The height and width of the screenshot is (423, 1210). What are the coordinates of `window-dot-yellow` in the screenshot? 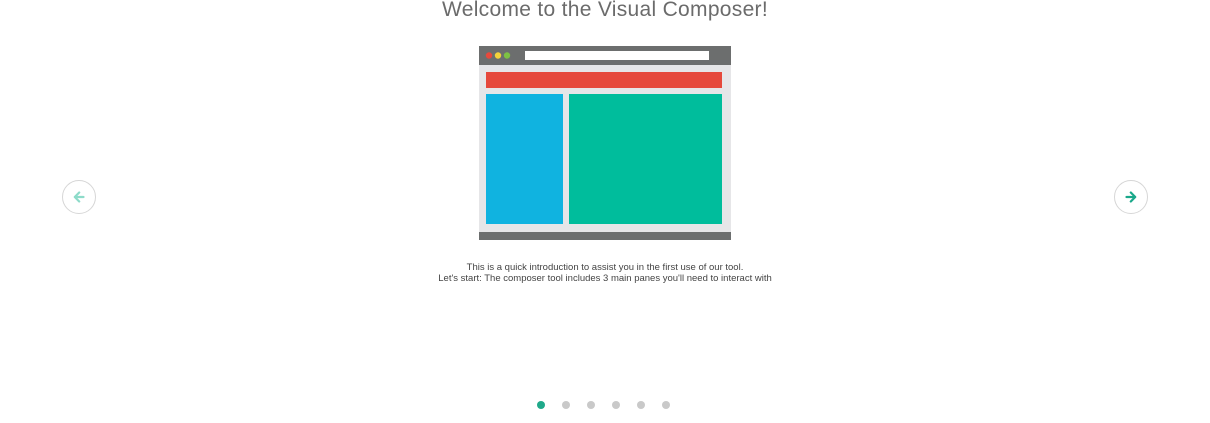 It's located at (498, 55).